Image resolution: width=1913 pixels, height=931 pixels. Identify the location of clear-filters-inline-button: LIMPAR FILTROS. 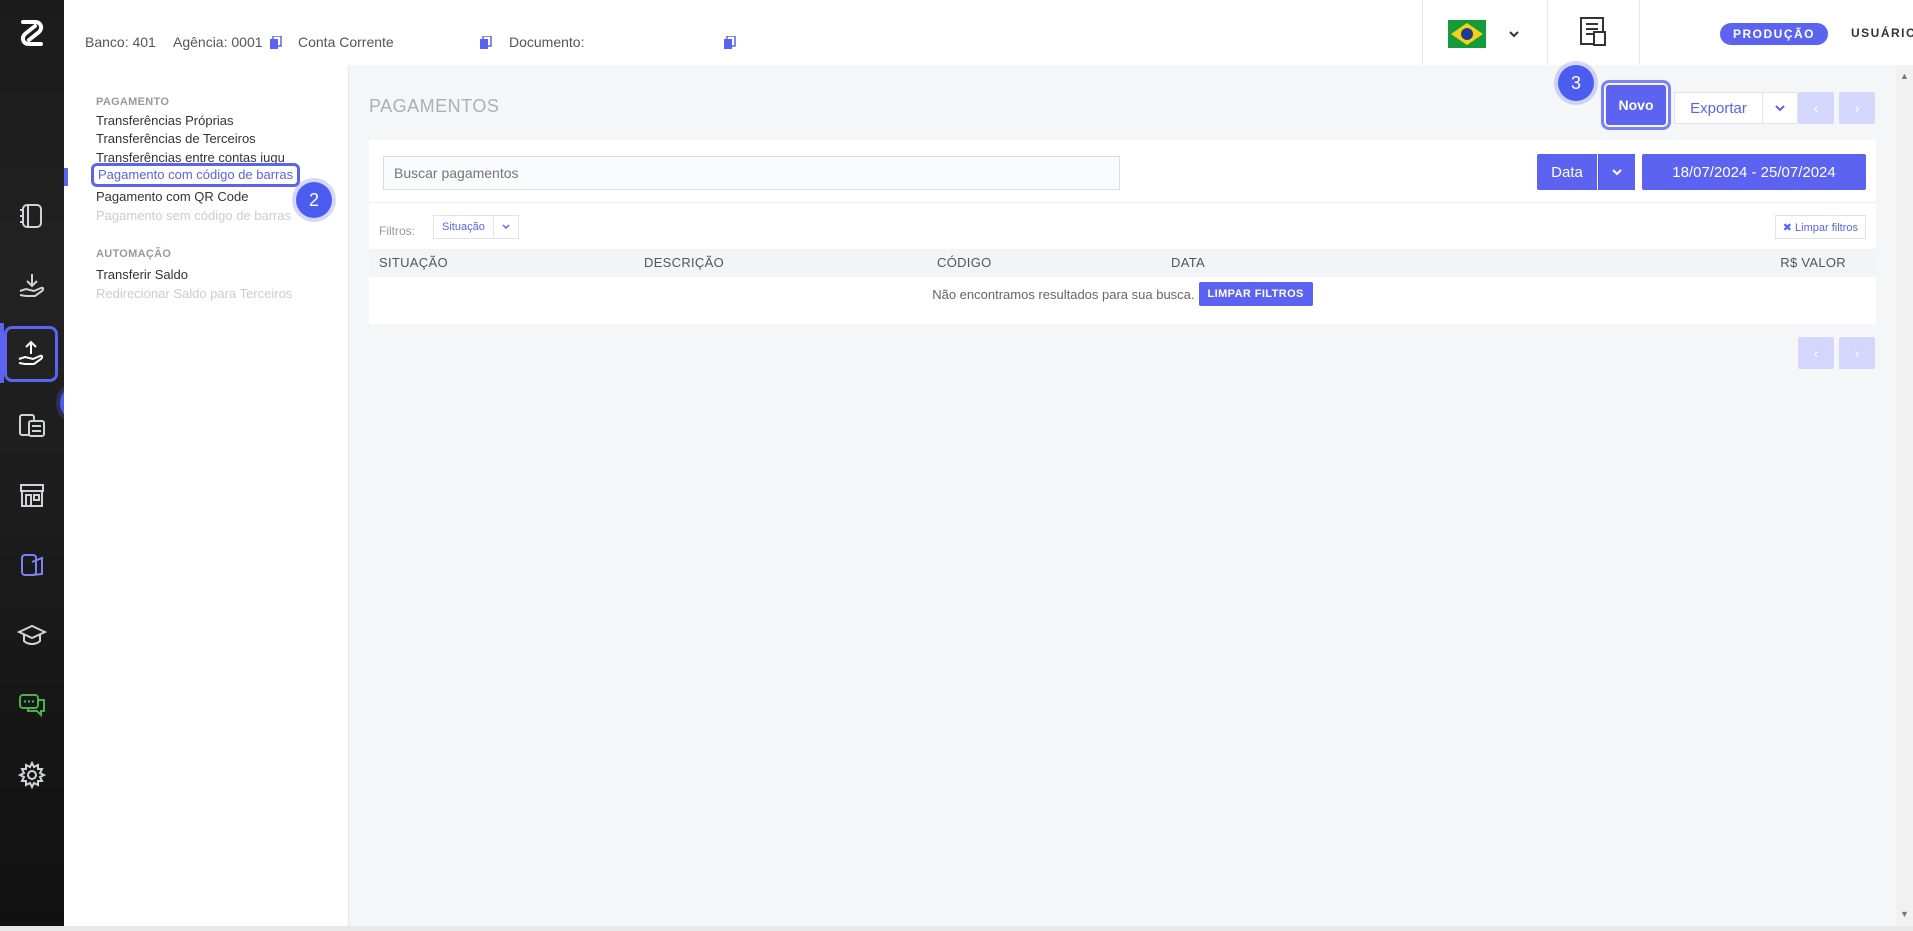
(1255, 294).